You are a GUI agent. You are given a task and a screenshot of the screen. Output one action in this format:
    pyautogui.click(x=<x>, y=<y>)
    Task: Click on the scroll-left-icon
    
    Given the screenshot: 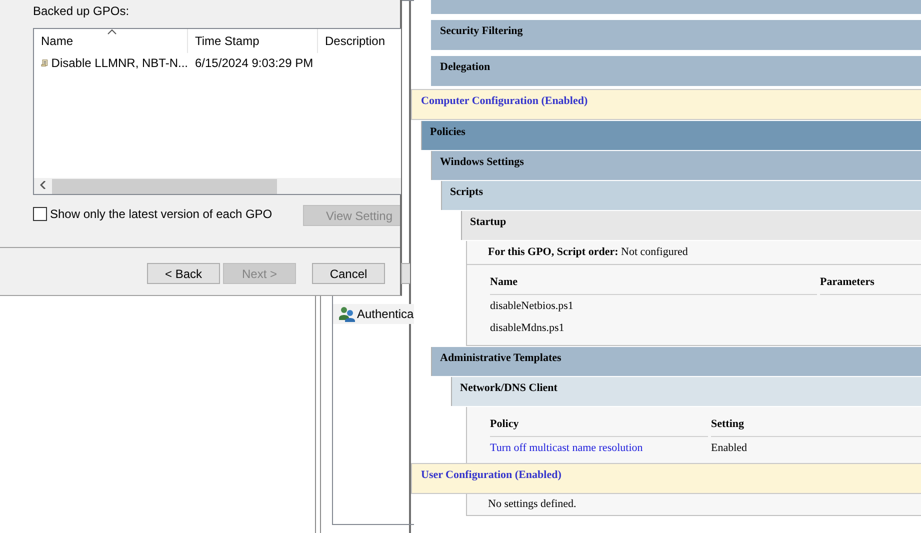 What is the action you would take?
    pyautogui.click(x=43, y=185)
    